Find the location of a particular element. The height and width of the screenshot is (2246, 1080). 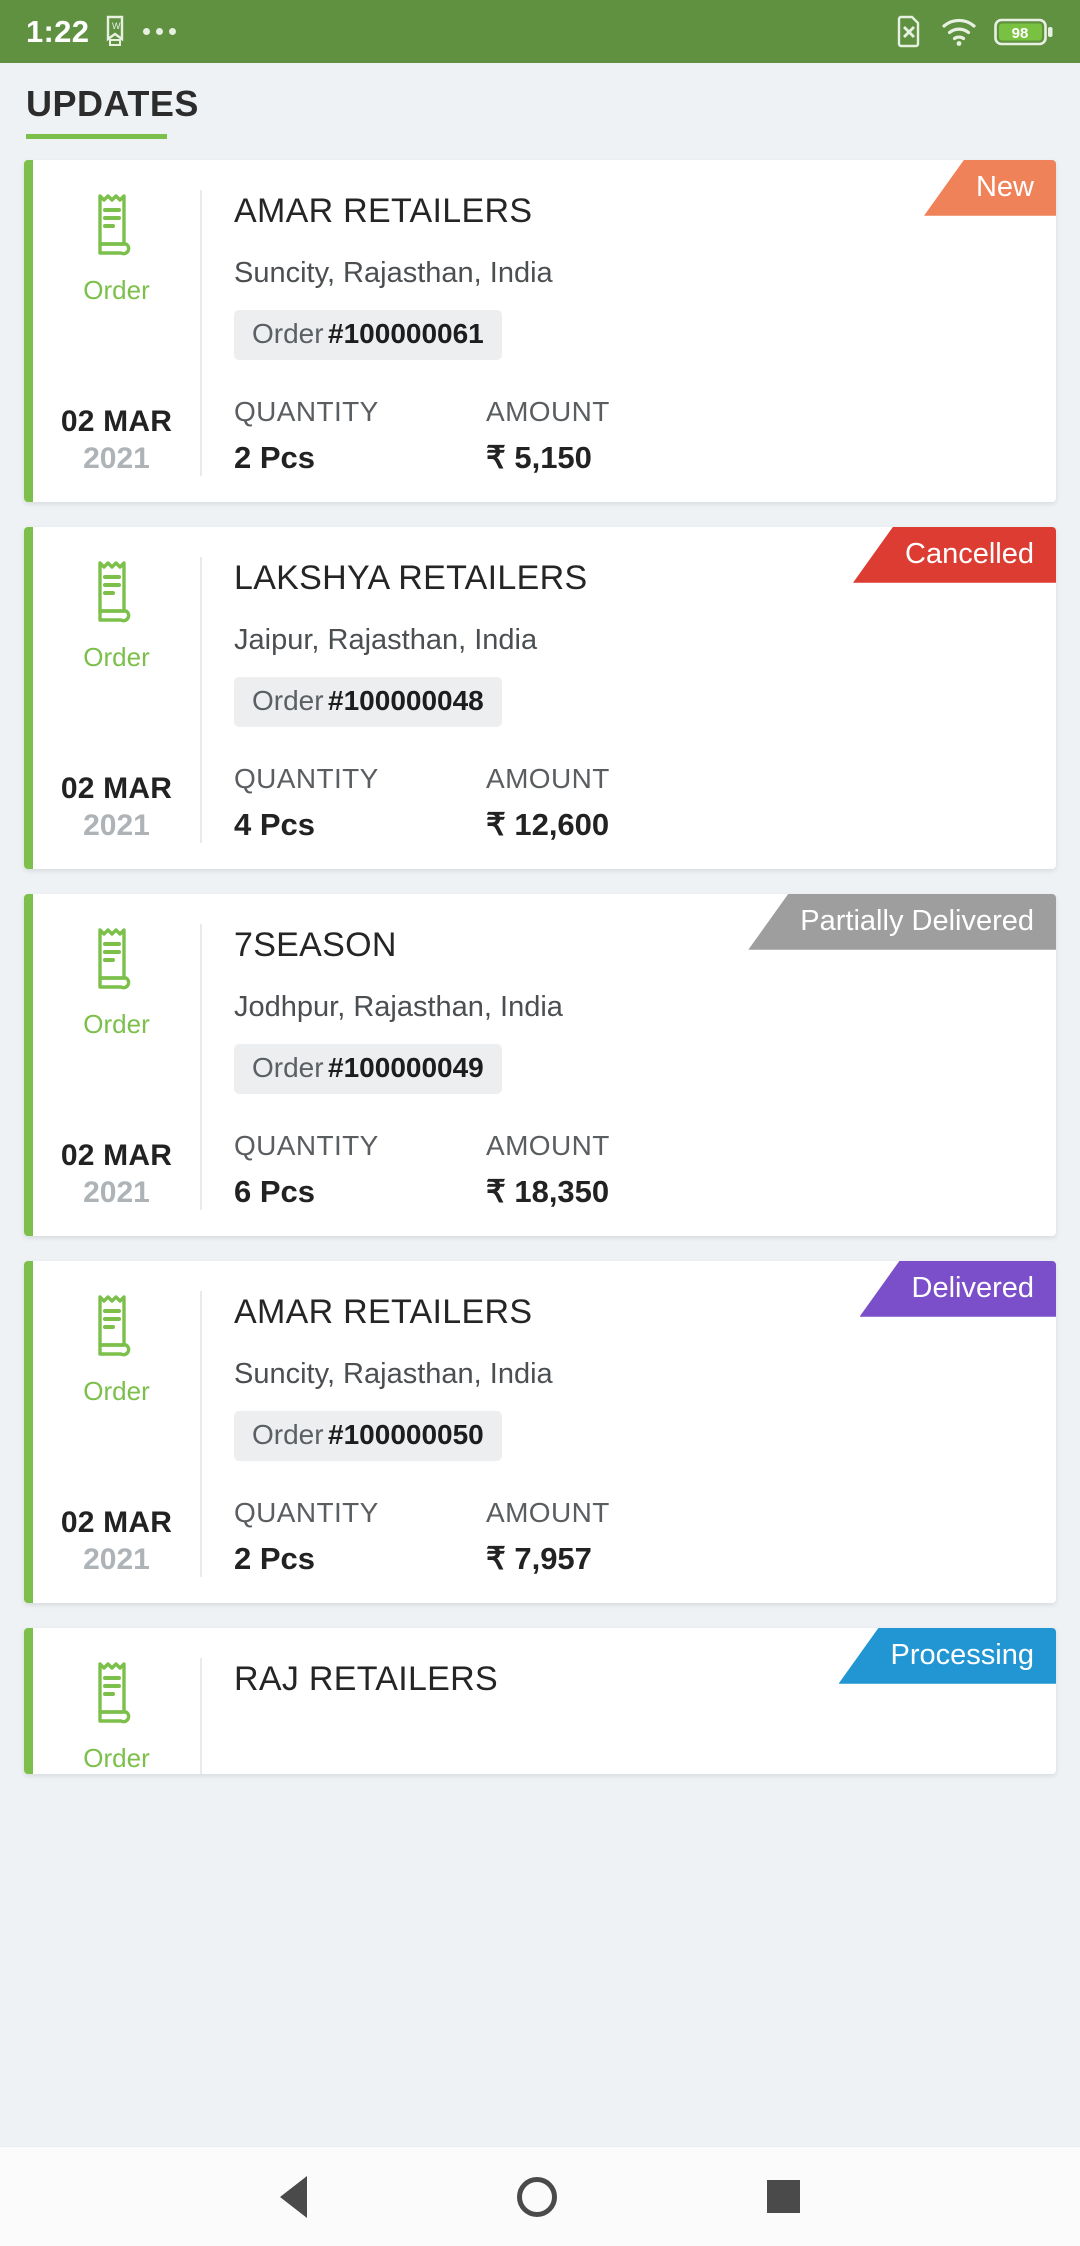

system-navigation-bar is located at coordinates (540, 2196).